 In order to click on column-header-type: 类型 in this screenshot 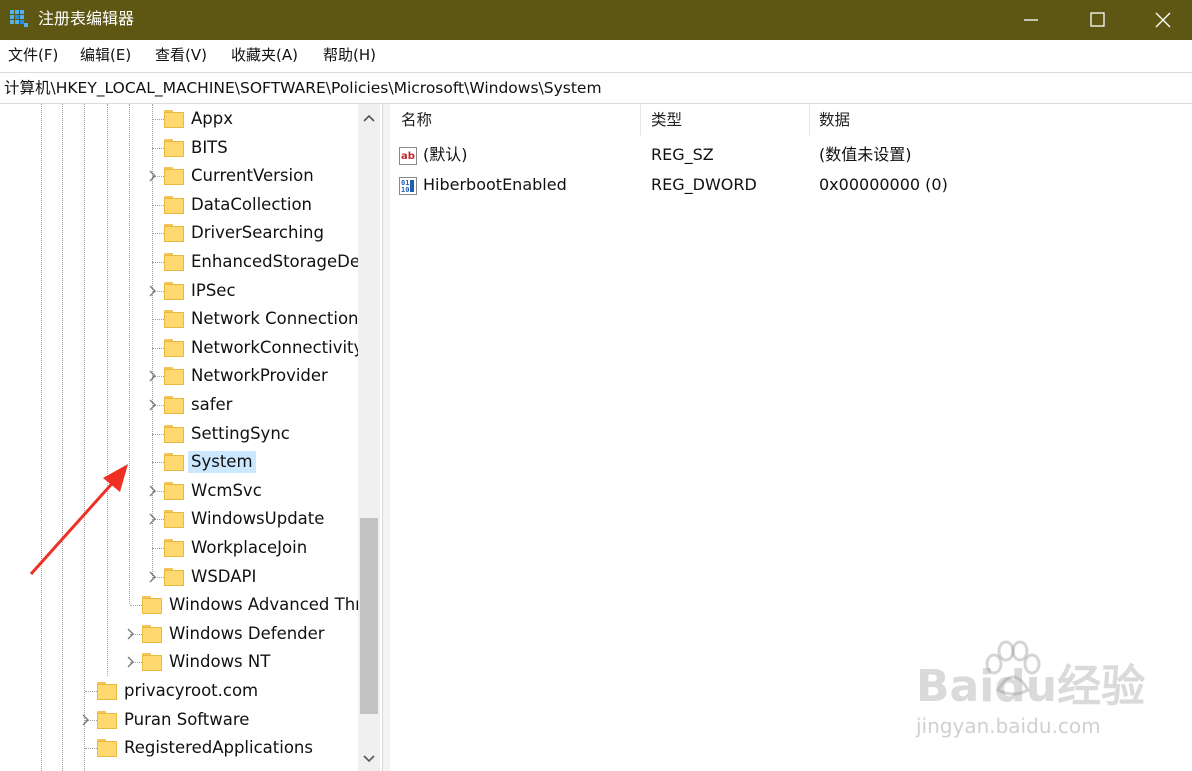, I will do `click(666, 120)`.